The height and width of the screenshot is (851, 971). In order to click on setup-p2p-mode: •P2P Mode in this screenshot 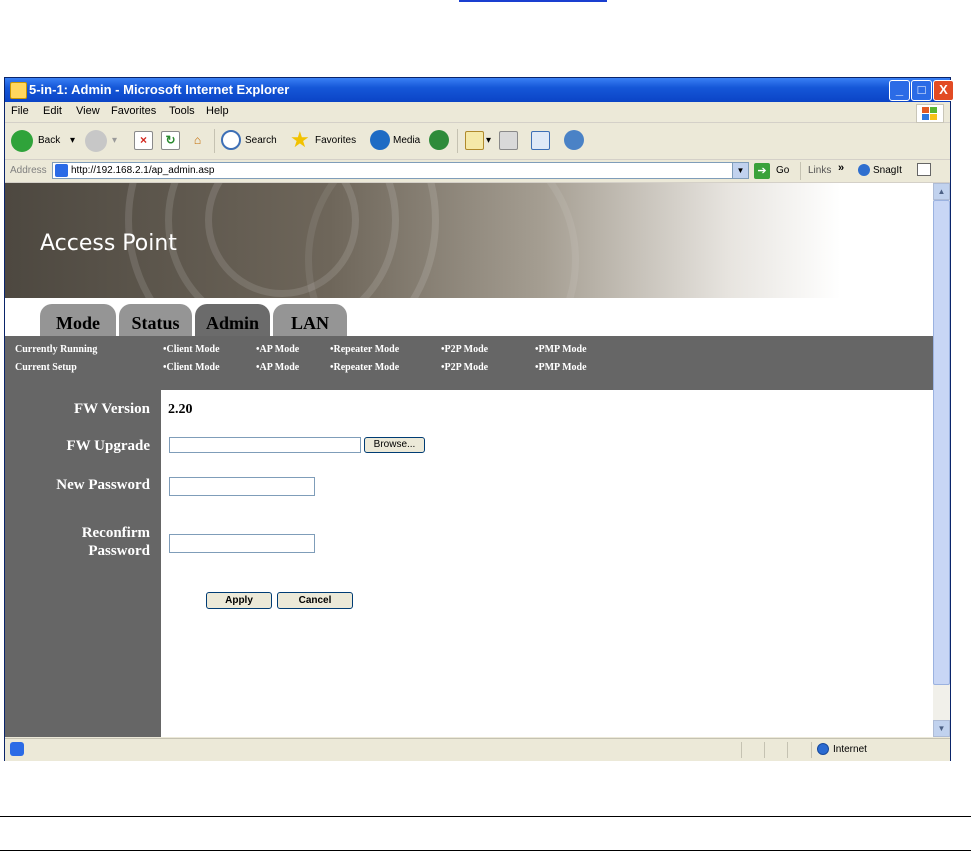, I will do `click(464, 367)`.